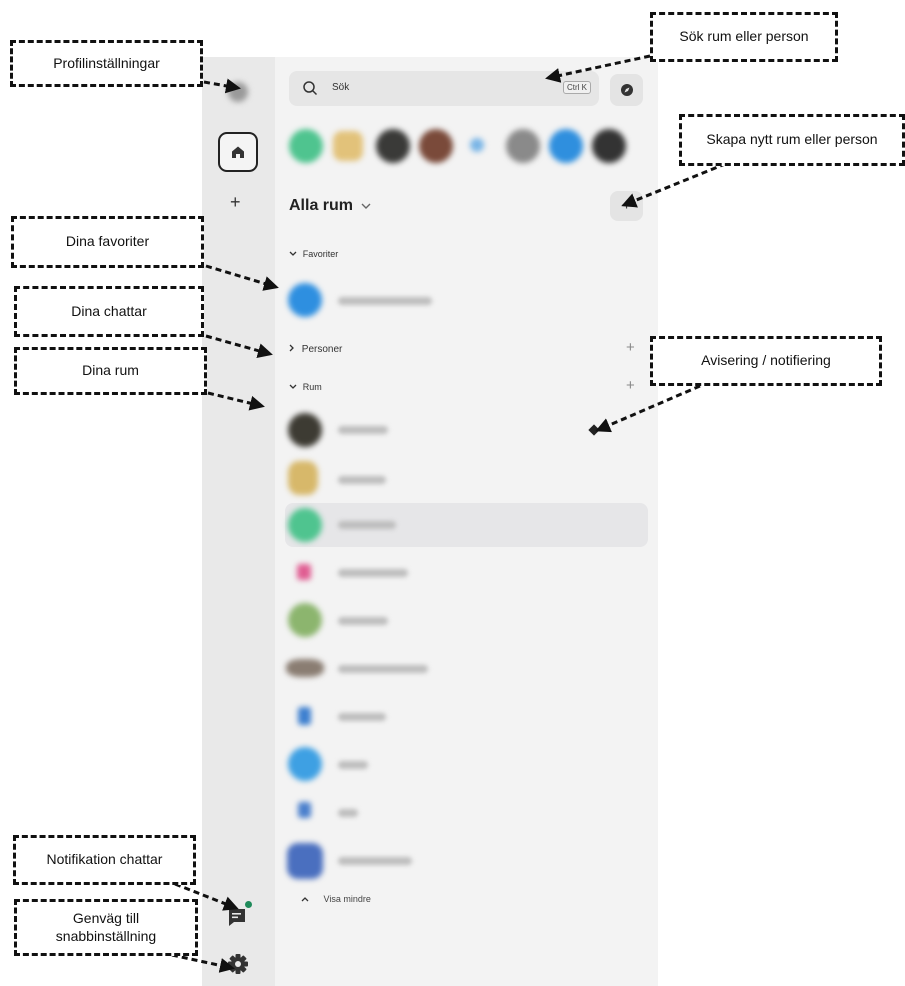 The image size is (905, 986). Describe the element at coordinates (248, 904) in the screenshot. I see `unread-indicator-dot` at that location.